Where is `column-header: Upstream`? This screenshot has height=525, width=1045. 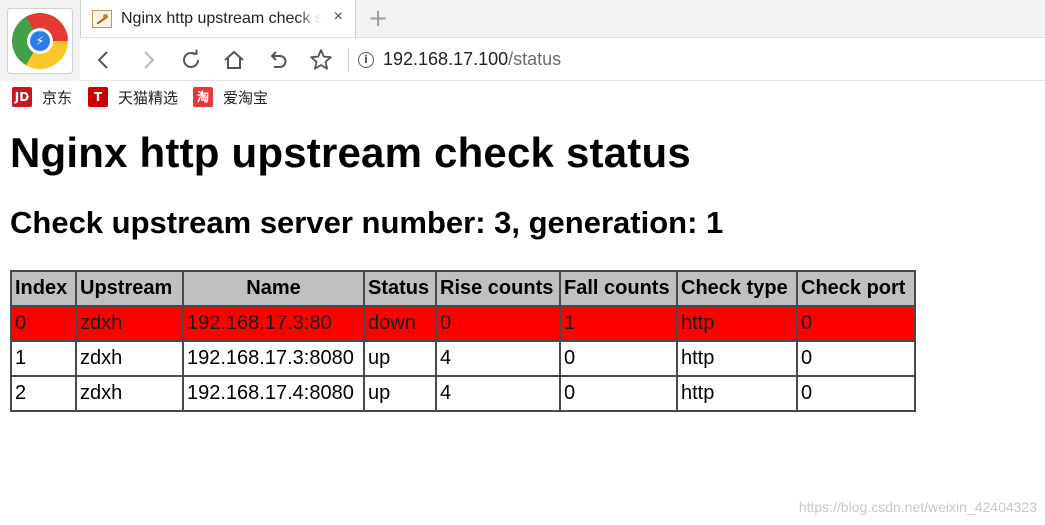 column-header: Upstream is located at coordinates (129, 288).